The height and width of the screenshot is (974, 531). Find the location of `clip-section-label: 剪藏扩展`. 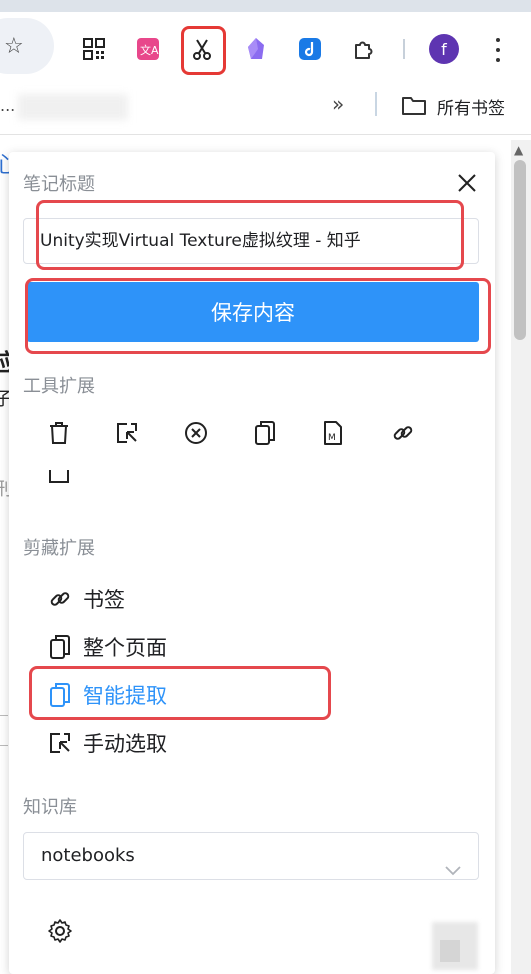

clip-section-label: 剪藏扩展 is located at coordinates (59, 548).